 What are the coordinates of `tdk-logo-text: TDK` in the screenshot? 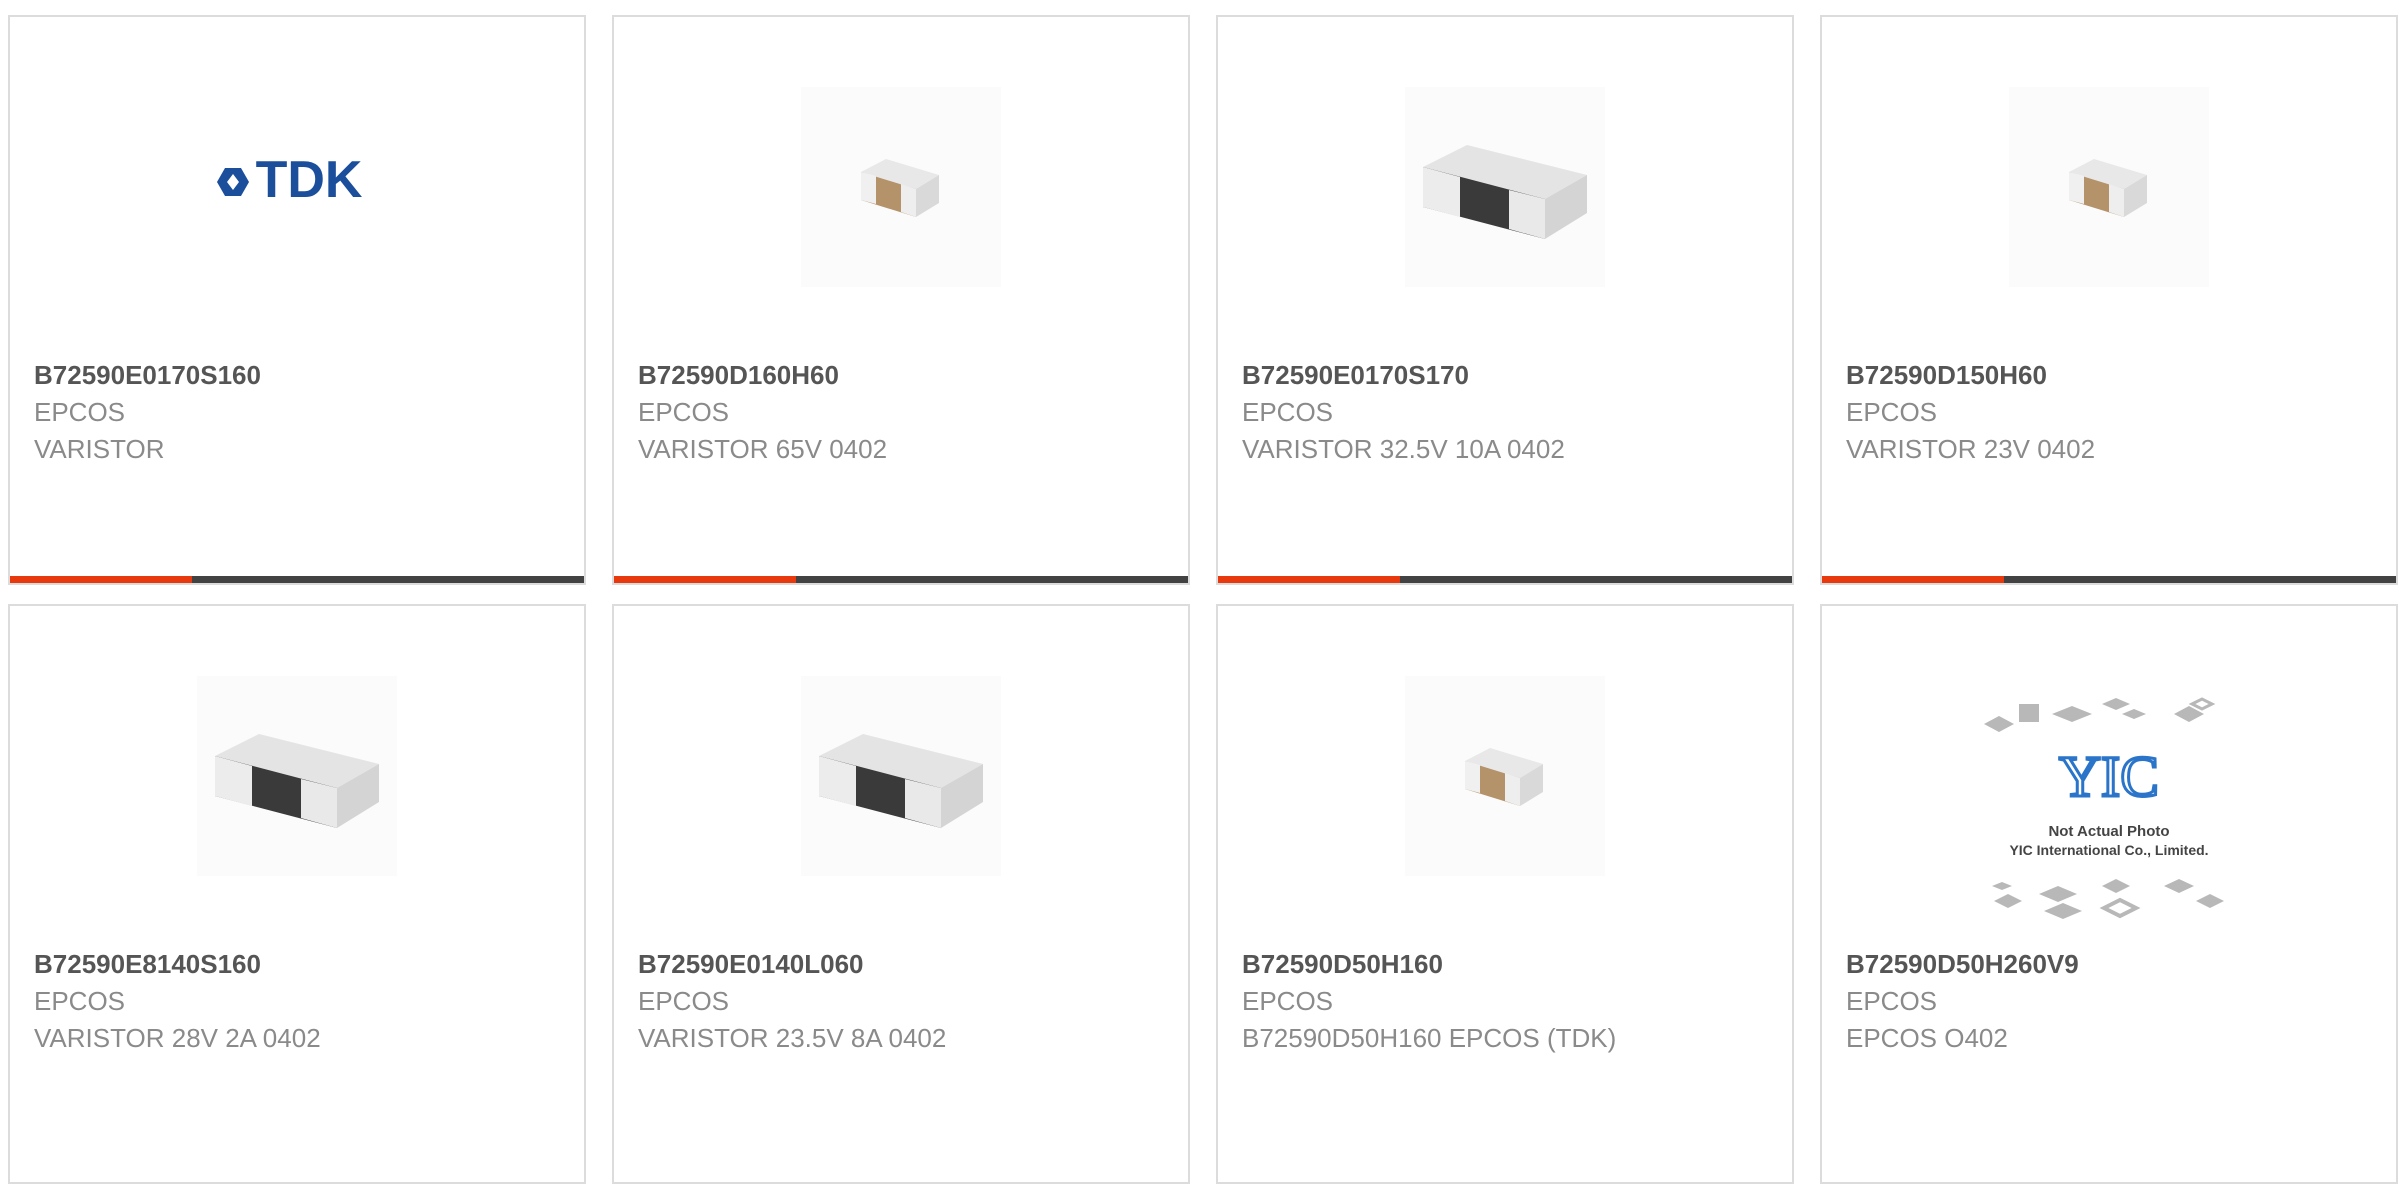 It's located at (309, 180).